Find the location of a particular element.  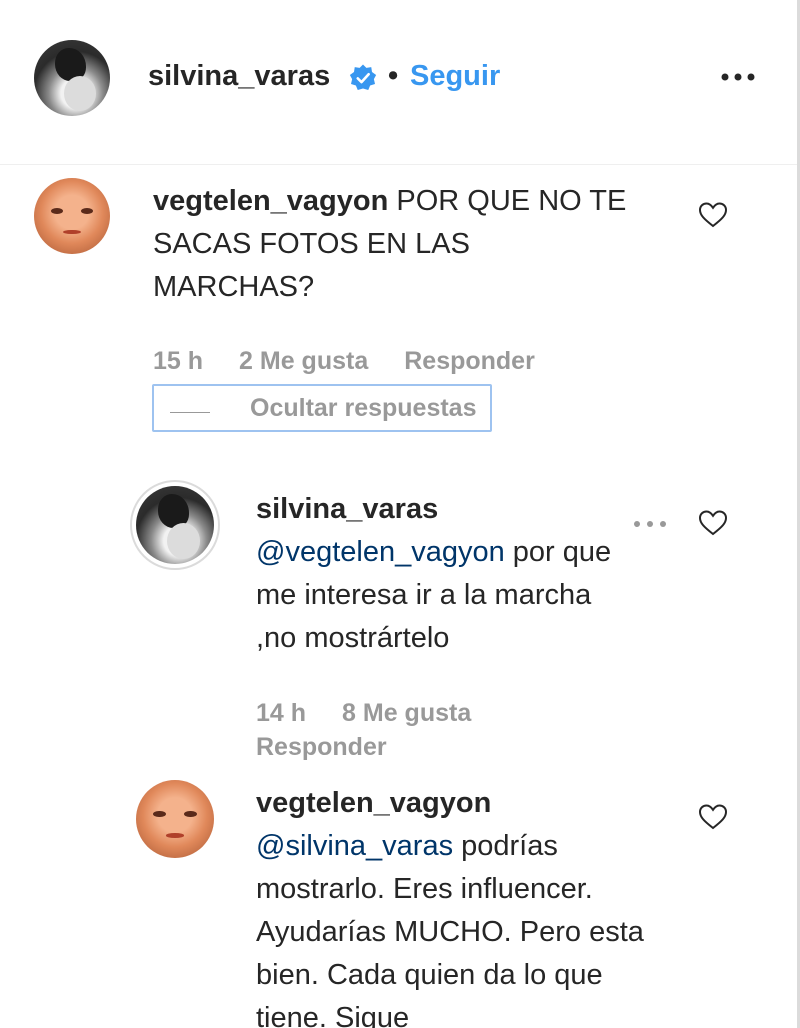

comment-meta: 15 h 2 Me gusta Responder is located at coordinates (362, 361).